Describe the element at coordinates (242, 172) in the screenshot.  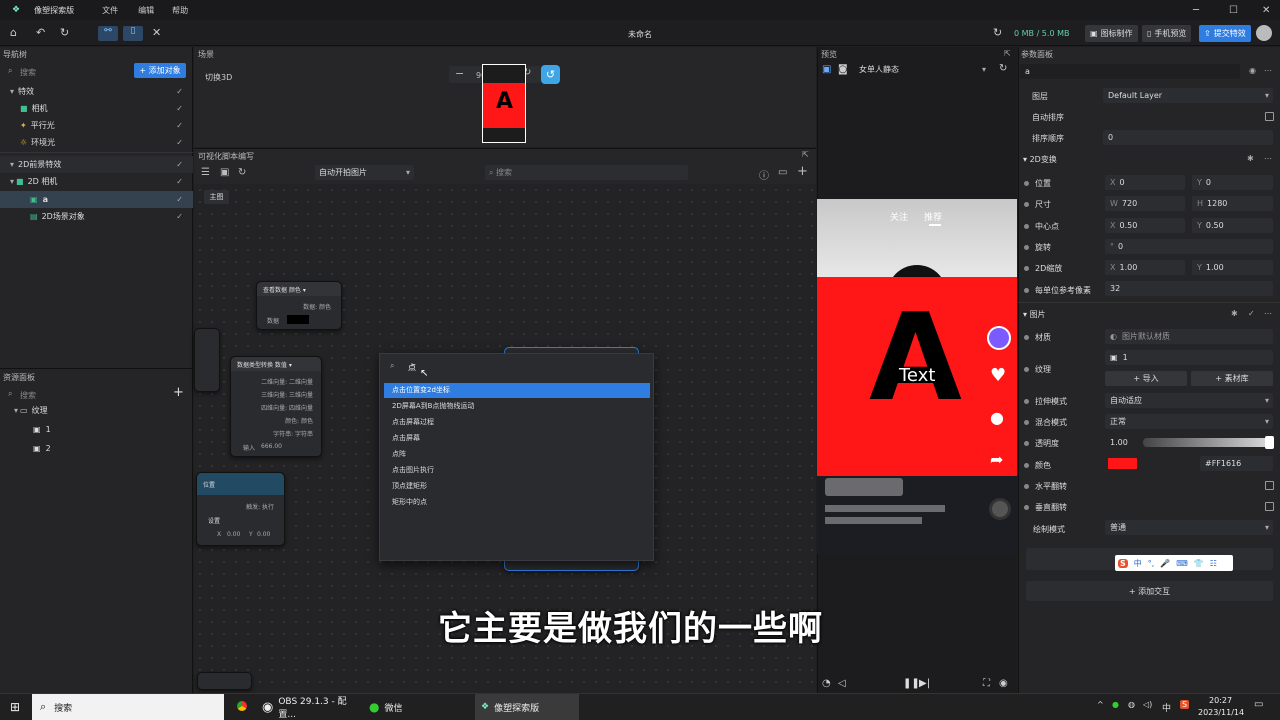
I see `refresh-icon: ↻` at that location.